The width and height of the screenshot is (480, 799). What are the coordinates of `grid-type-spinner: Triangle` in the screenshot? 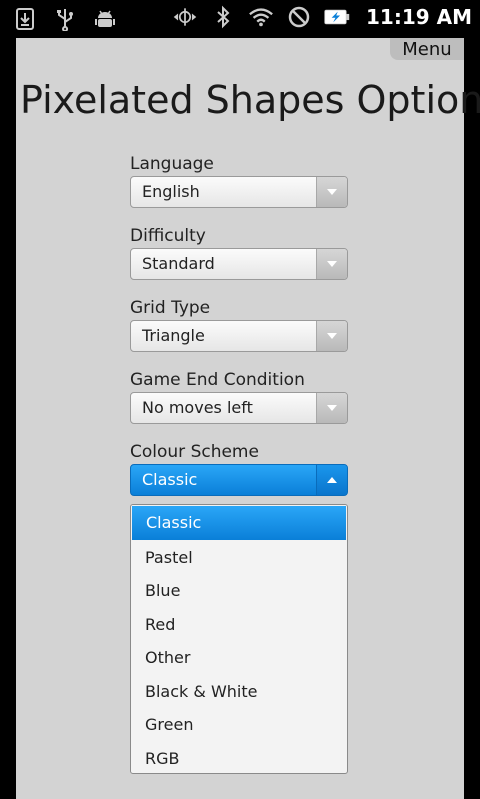 It's located at (239, 336).